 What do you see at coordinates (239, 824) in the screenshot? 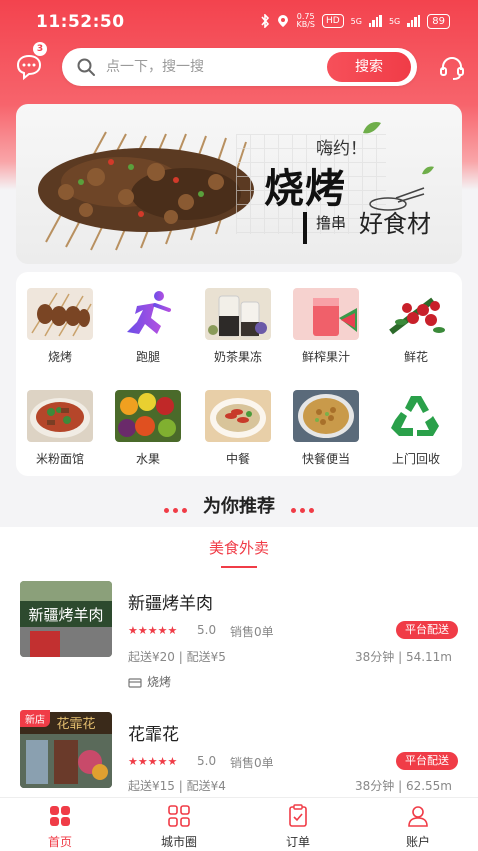
I see `bottom-tab-bar: 首页 城市圈 订单 账户` at bounding box center [239, 824].